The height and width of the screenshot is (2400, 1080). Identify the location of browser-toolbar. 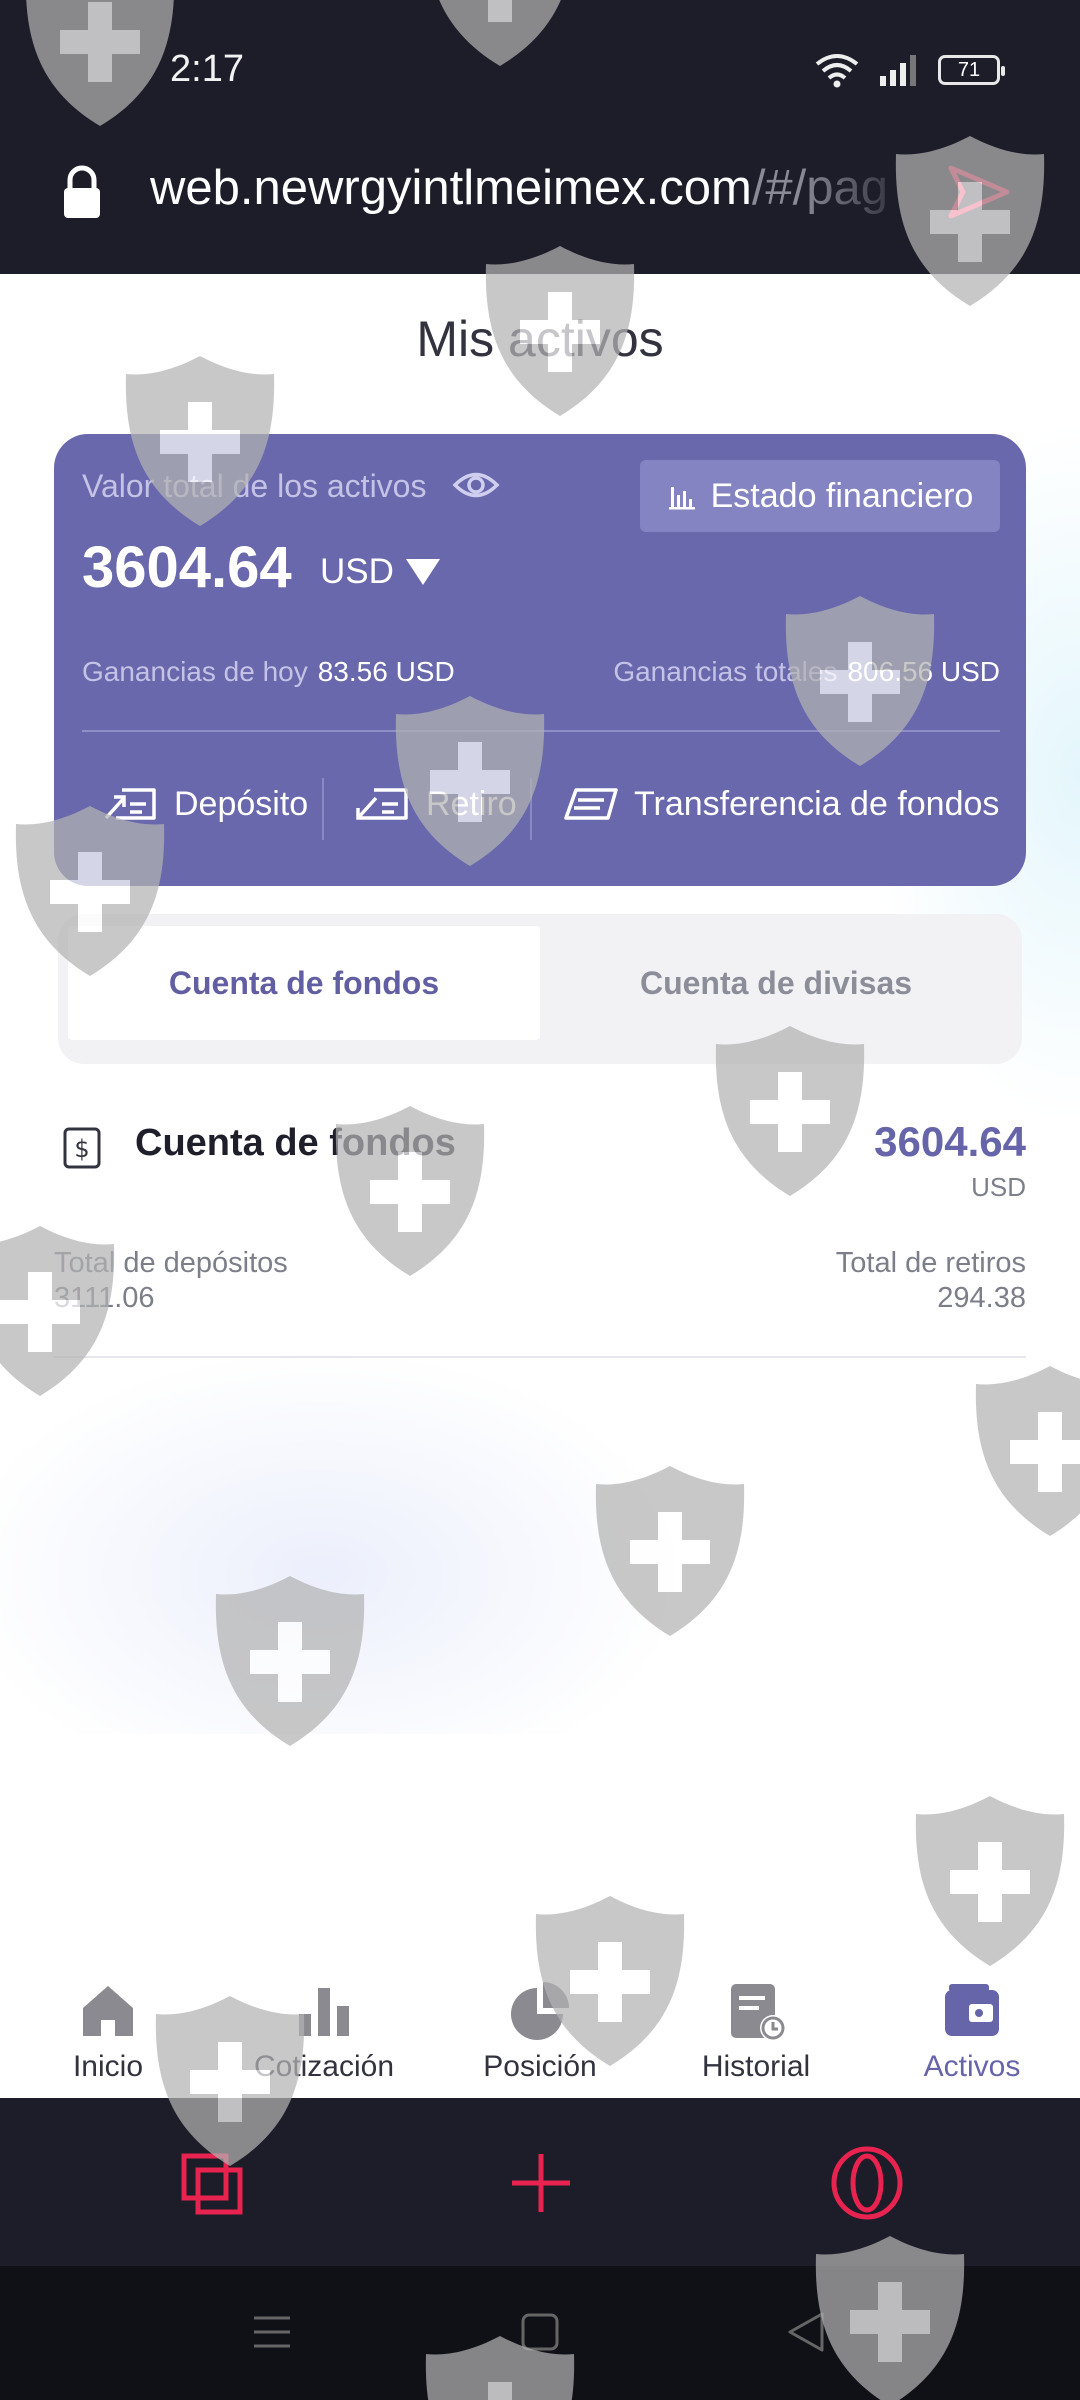
(540, 2182).